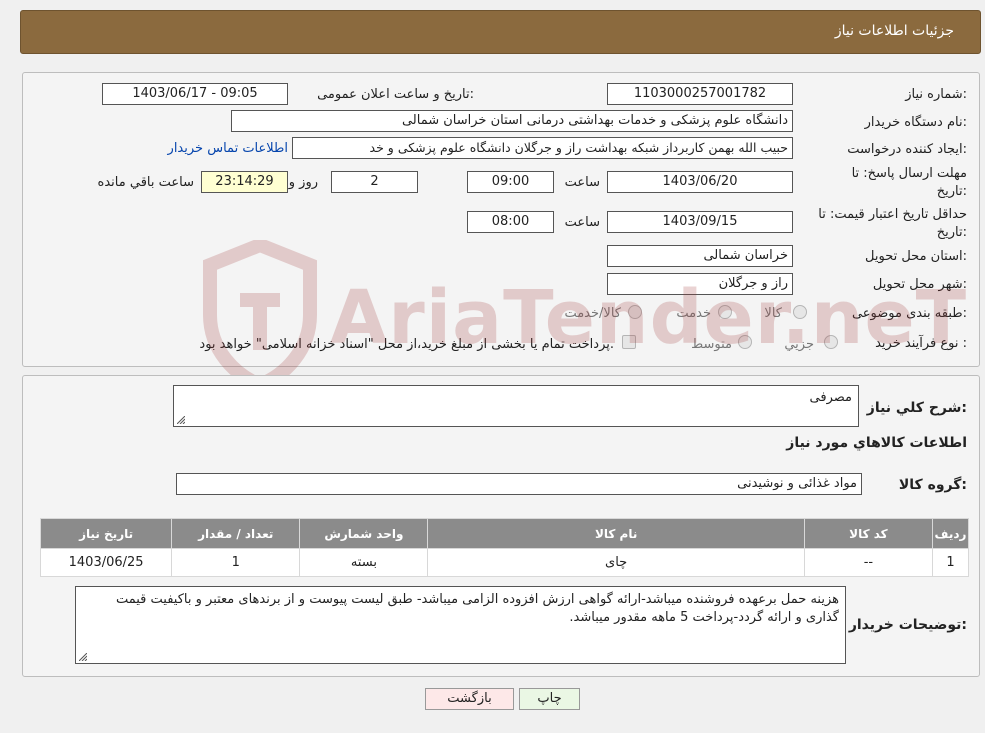 The image size is (985, 733). Describe the element at coordinates (582, 182) in the screenshot. I see `deadline-time-label: ساعت` at that location.